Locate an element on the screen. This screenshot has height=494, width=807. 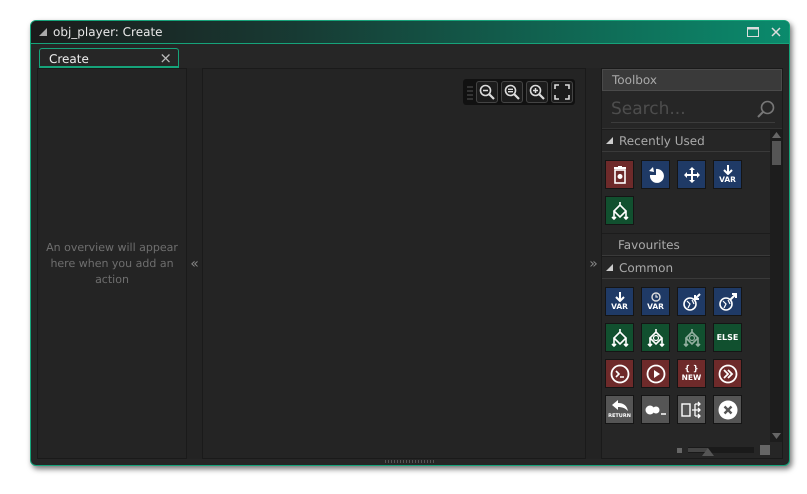
zoom-reset-button is located at coordinates (512, 92).